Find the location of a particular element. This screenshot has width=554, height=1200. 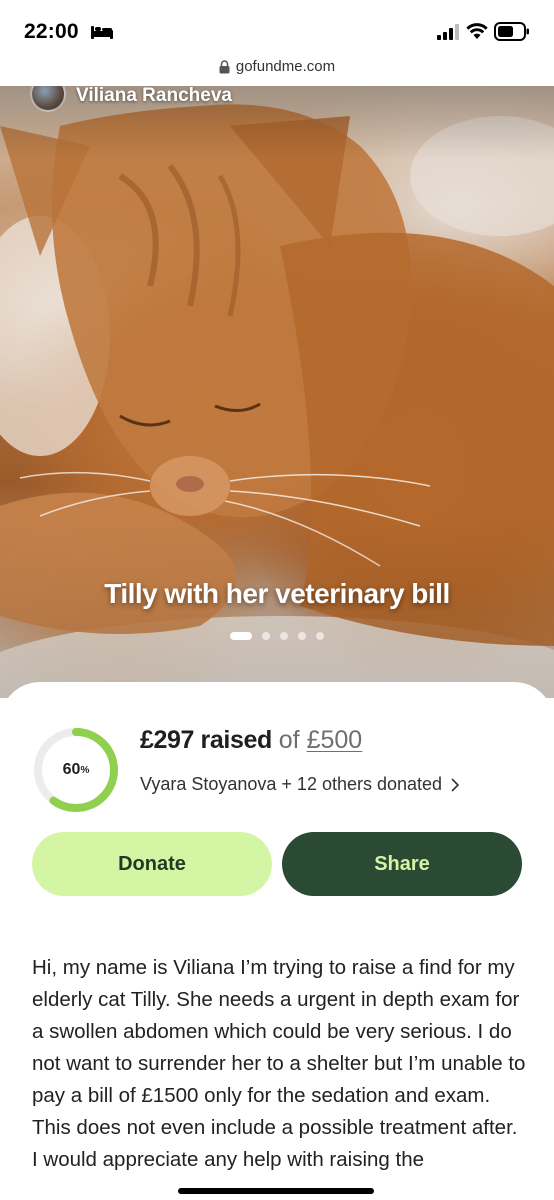

donors-text: Vyara Stoyanova + 12 others donated is located at coordinates (291, 784).